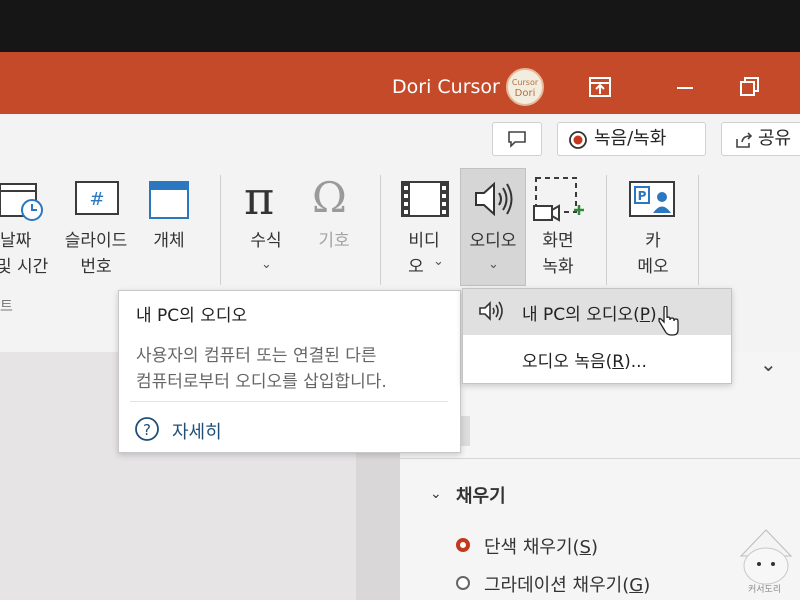 This screenshot has height=600, width=800. Describe the element at coordinates (259, 198) in the screenshot. I see `equation-icon: π` at that location.